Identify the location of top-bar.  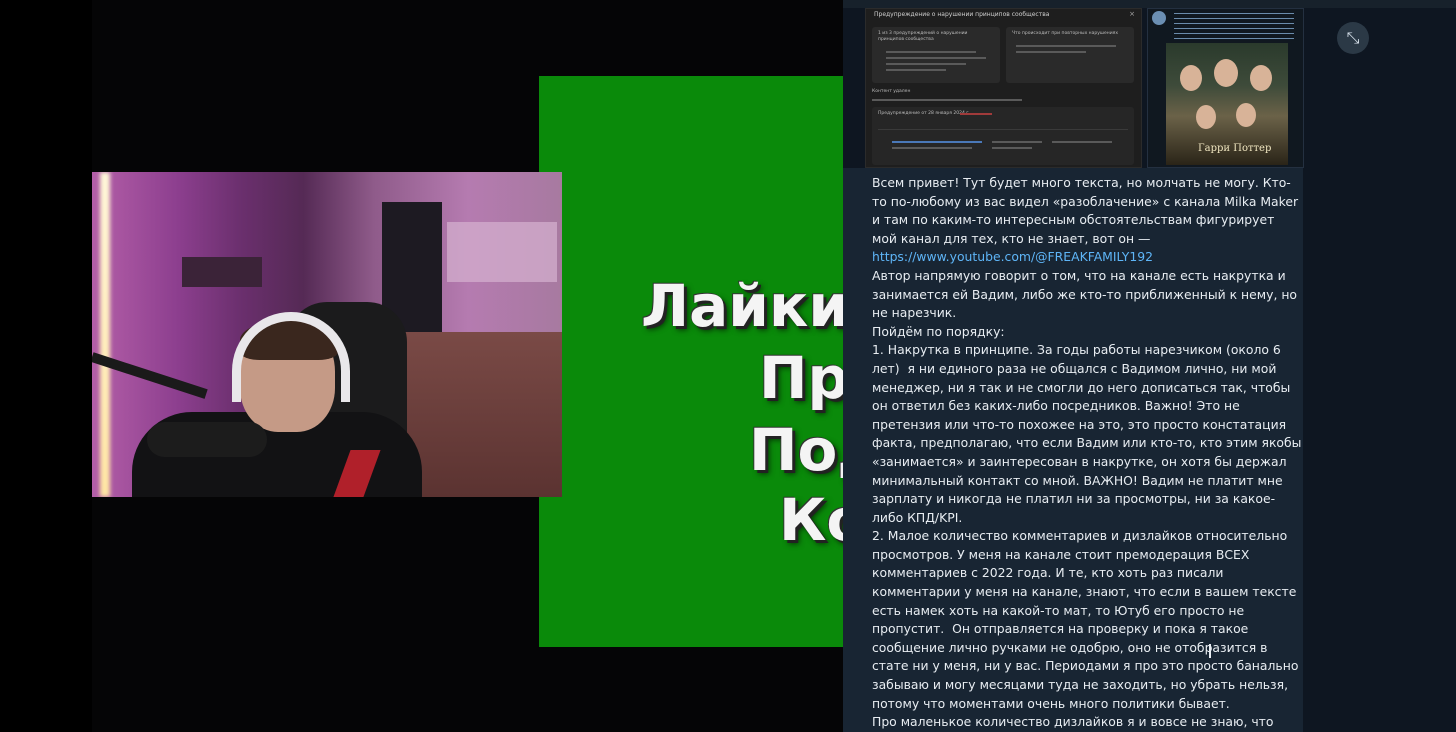
(1149, 4).